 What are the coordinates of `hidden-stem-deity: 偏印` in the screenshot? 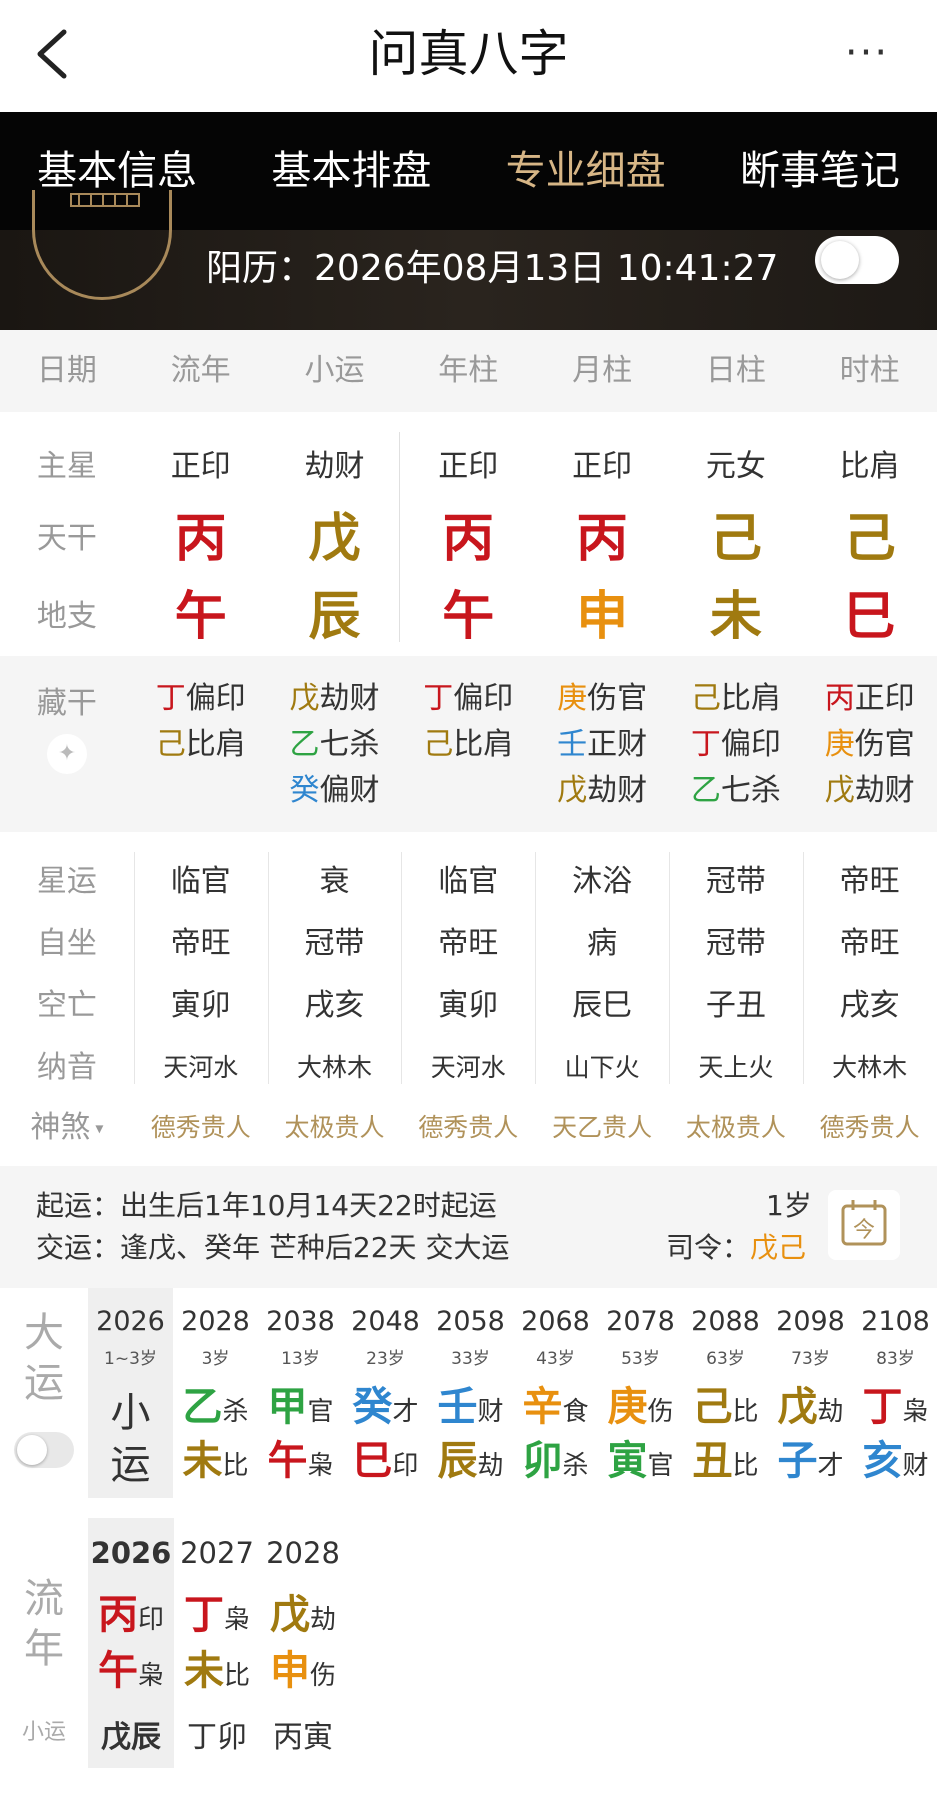 It's located at (483, 698).